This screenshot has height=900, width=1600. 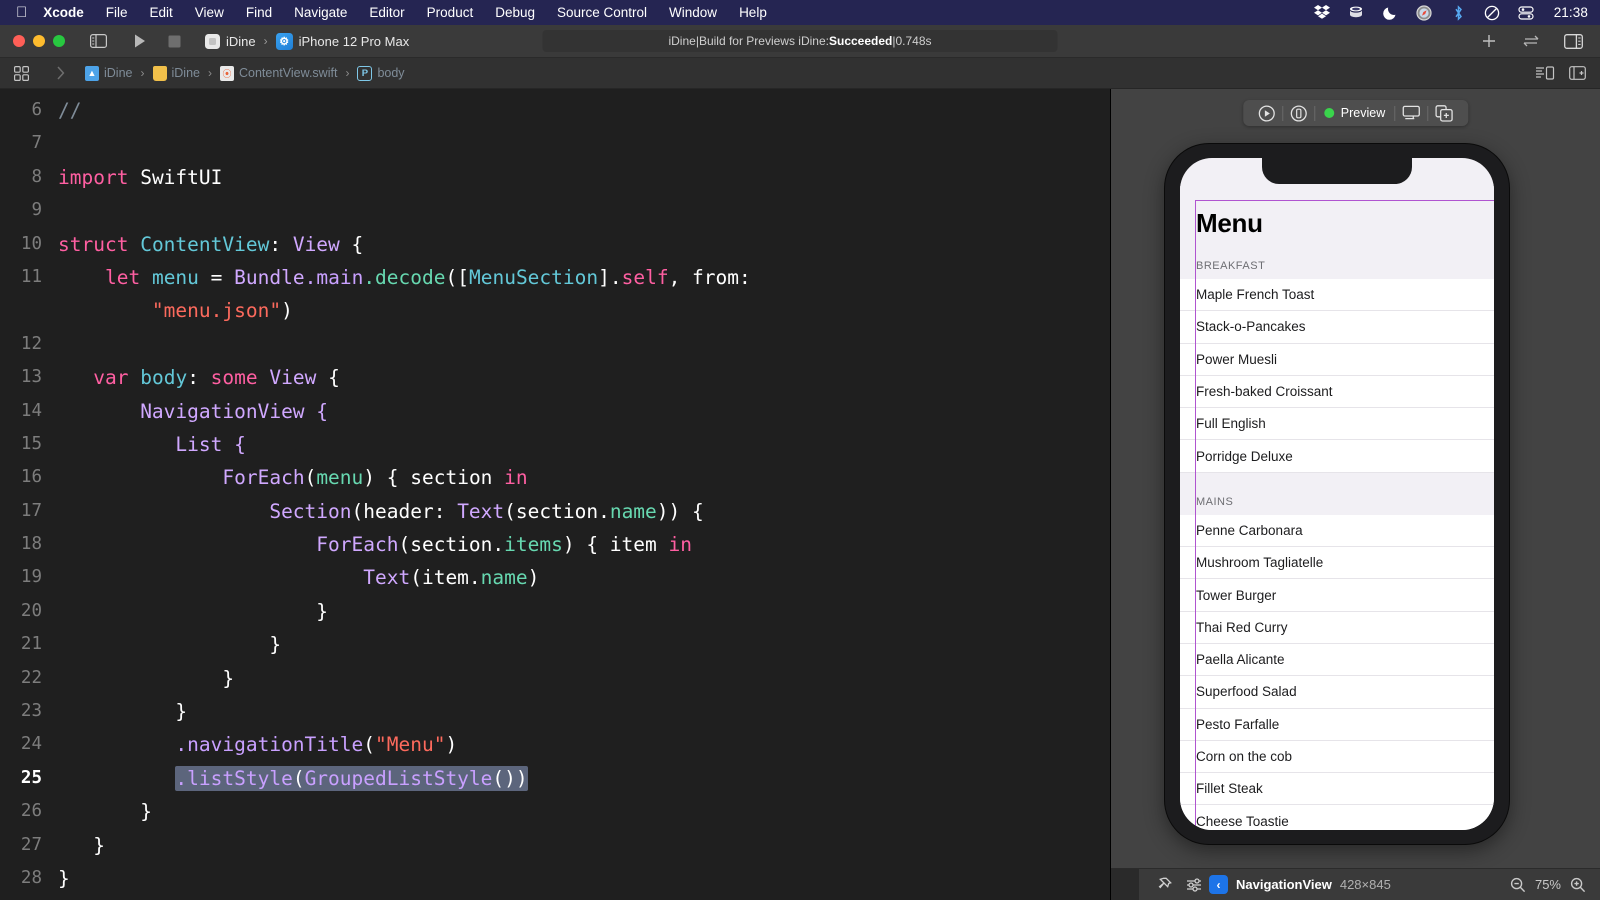 I want to click on sliders-icon, so click(x=1194, y=884).